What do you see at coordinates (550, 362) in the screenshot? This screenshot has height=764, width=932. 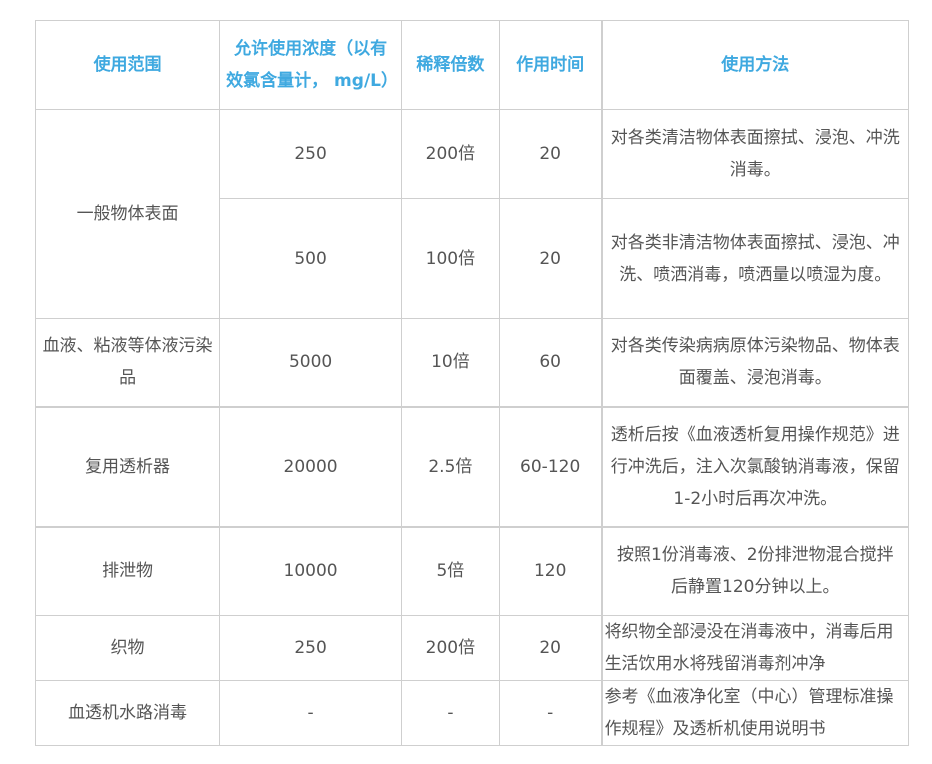 I see `time-cell: 60` at bounding box center [550, 362].